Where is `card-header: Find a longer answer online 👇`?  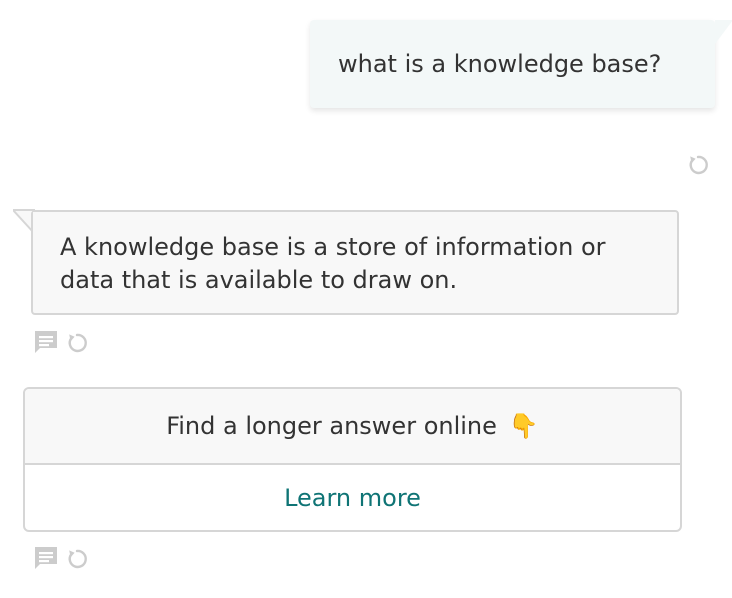 card-header: Find a longer answer online 👇 is located at coordinates (352, 427).